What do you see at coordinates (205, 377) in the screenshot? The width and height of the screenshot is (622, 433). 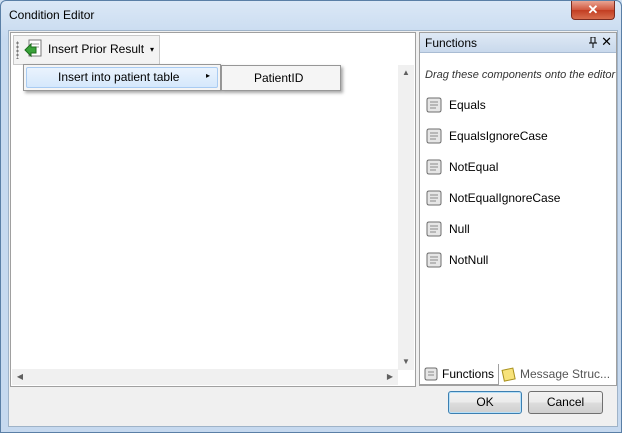 I see `editor-horizontal-scrollbar: ◀ ▶` at bounding box center [205, 377].